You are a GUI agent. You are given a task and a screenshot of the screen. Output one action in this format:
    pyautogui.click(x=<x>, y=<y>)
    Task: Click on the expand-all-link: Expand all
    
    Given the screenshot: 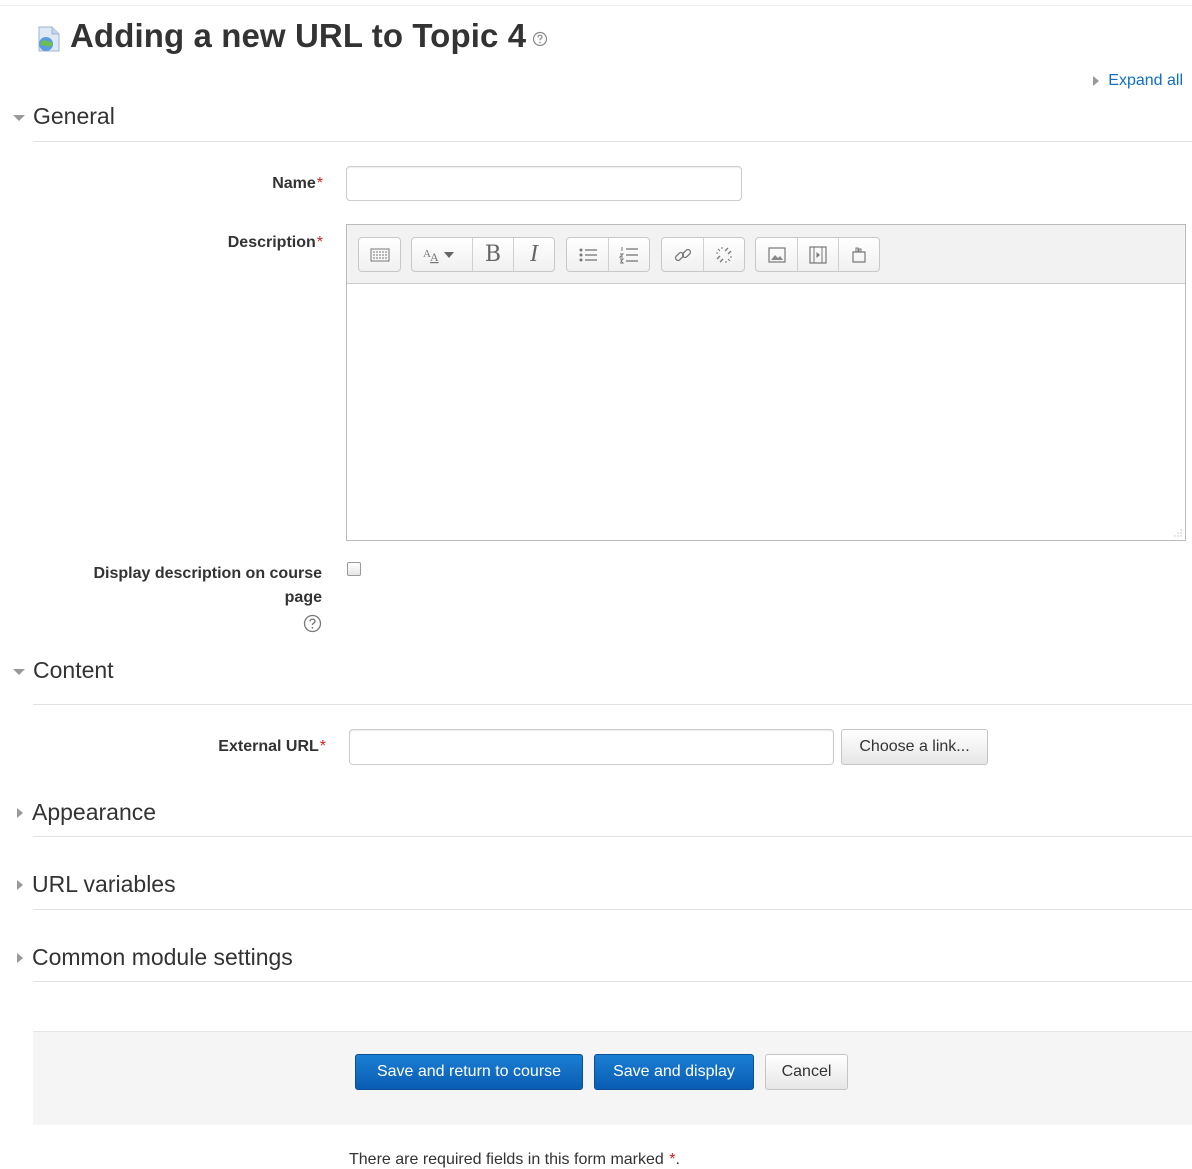 What is the action you would take?
    pyautogui.click(x=1138, y=81)
    